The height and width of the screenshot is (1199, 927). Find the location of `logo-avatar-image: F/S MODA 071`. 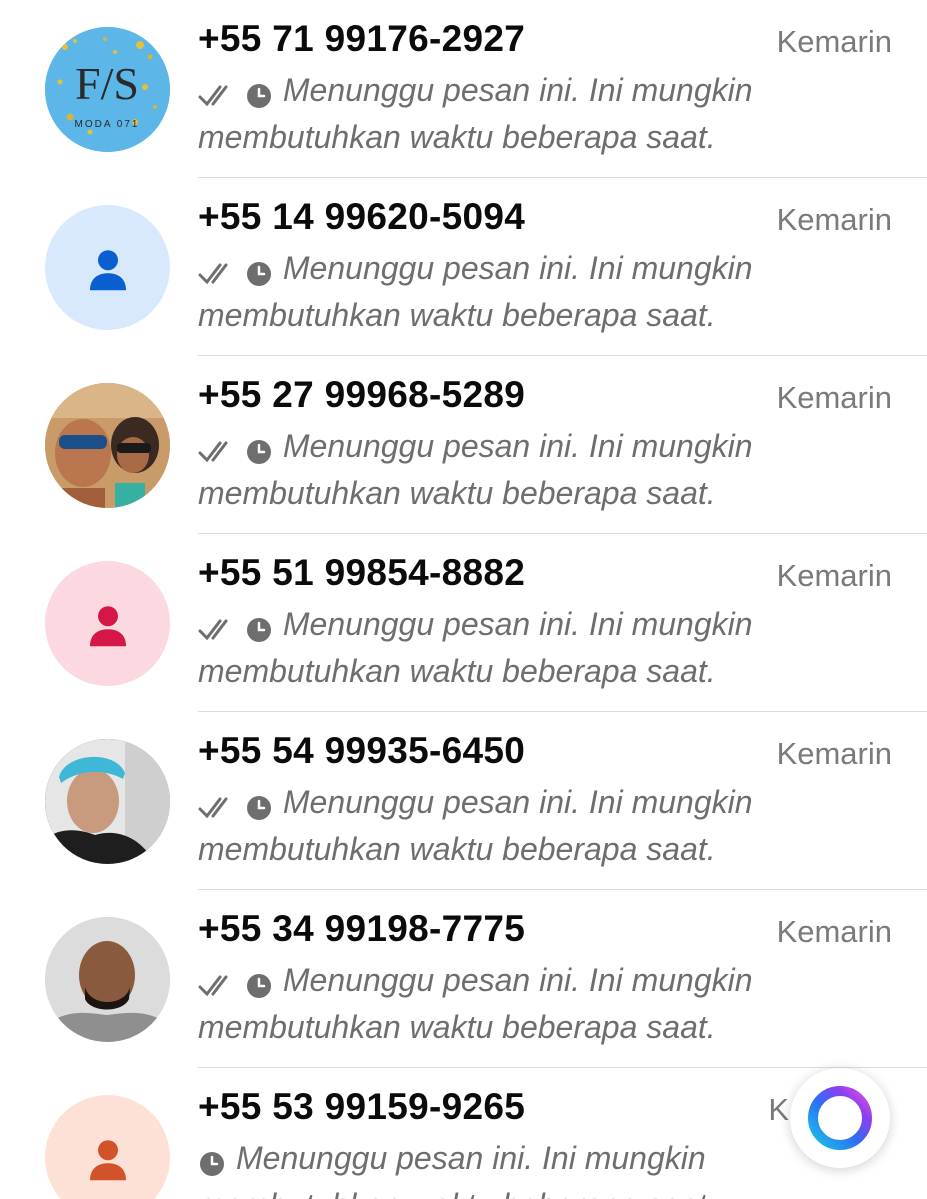

logo-avatar-image: F/S MODA 071 is located at coordinates (107, 89).